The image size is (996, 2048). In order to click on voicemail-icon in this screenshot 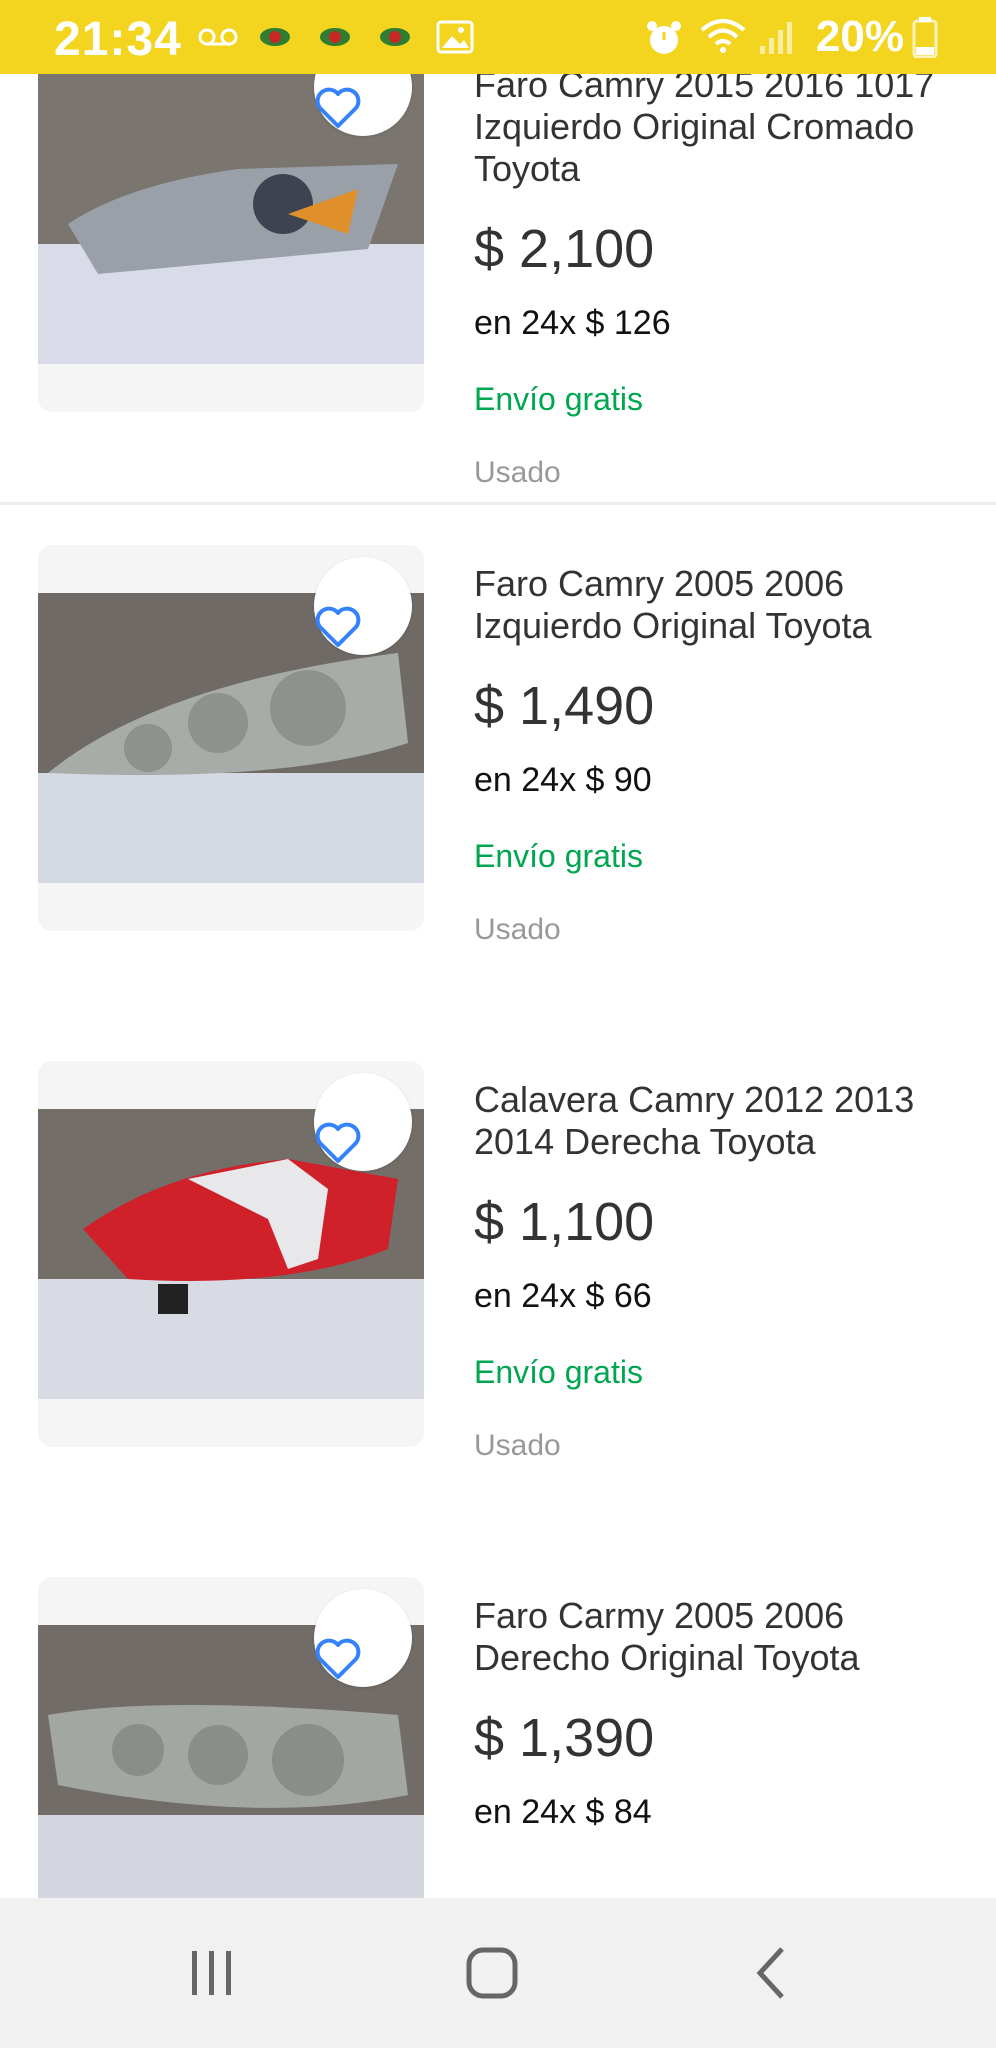, I will do `click(218, 37)`.